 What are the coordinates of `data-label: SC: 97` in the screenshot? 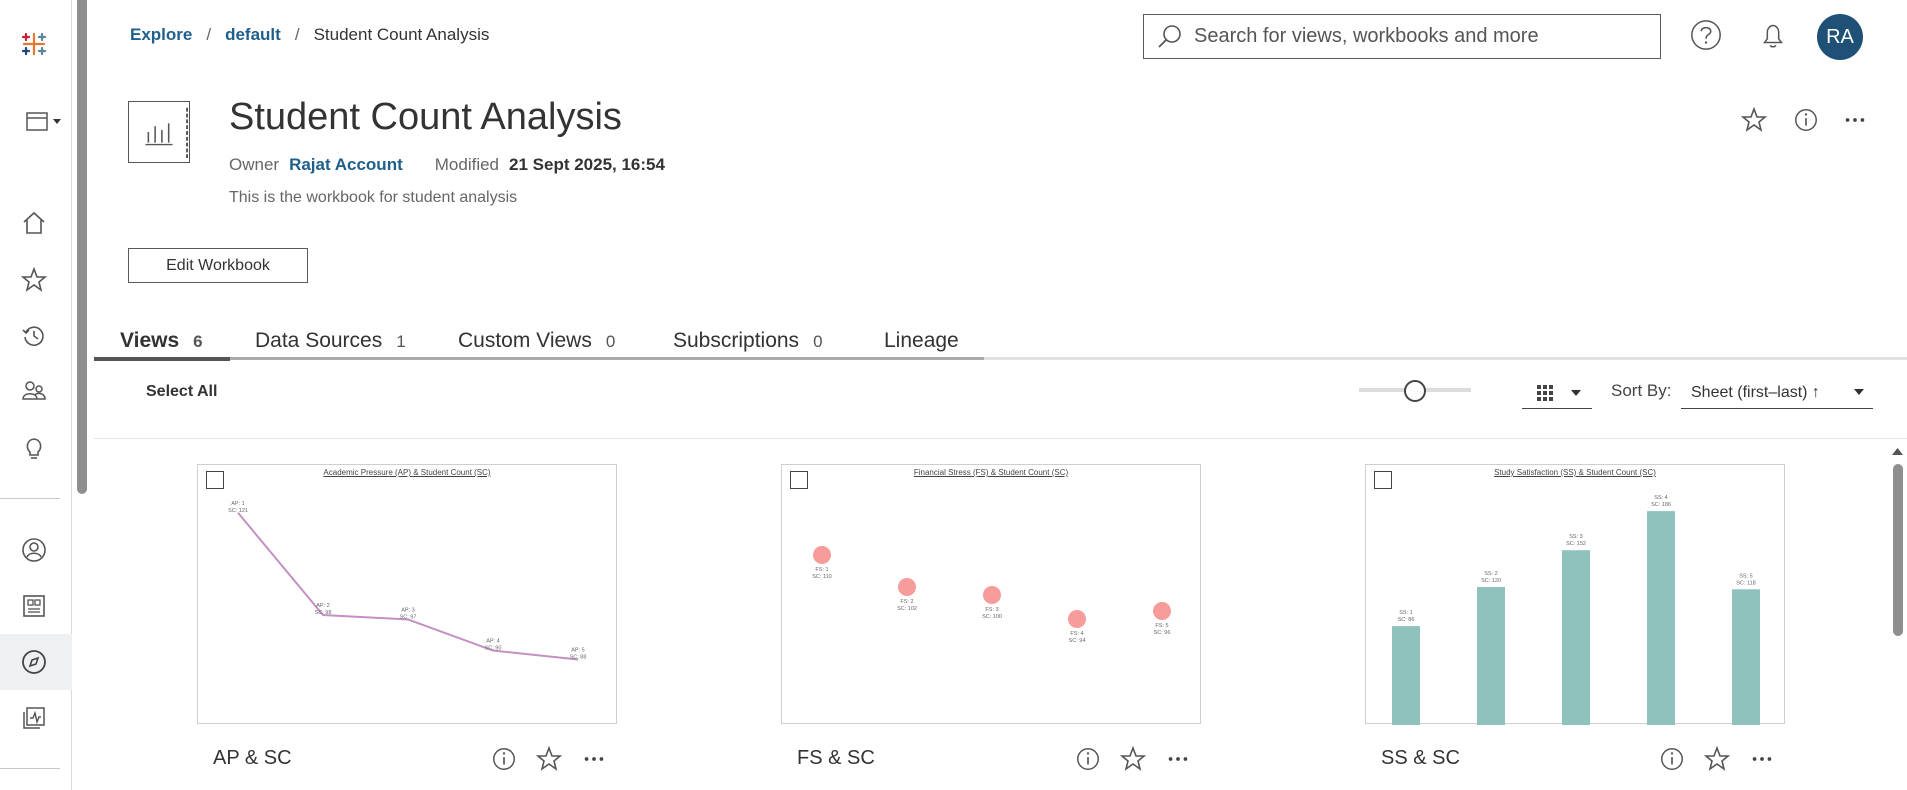 It's located at (408, 617).